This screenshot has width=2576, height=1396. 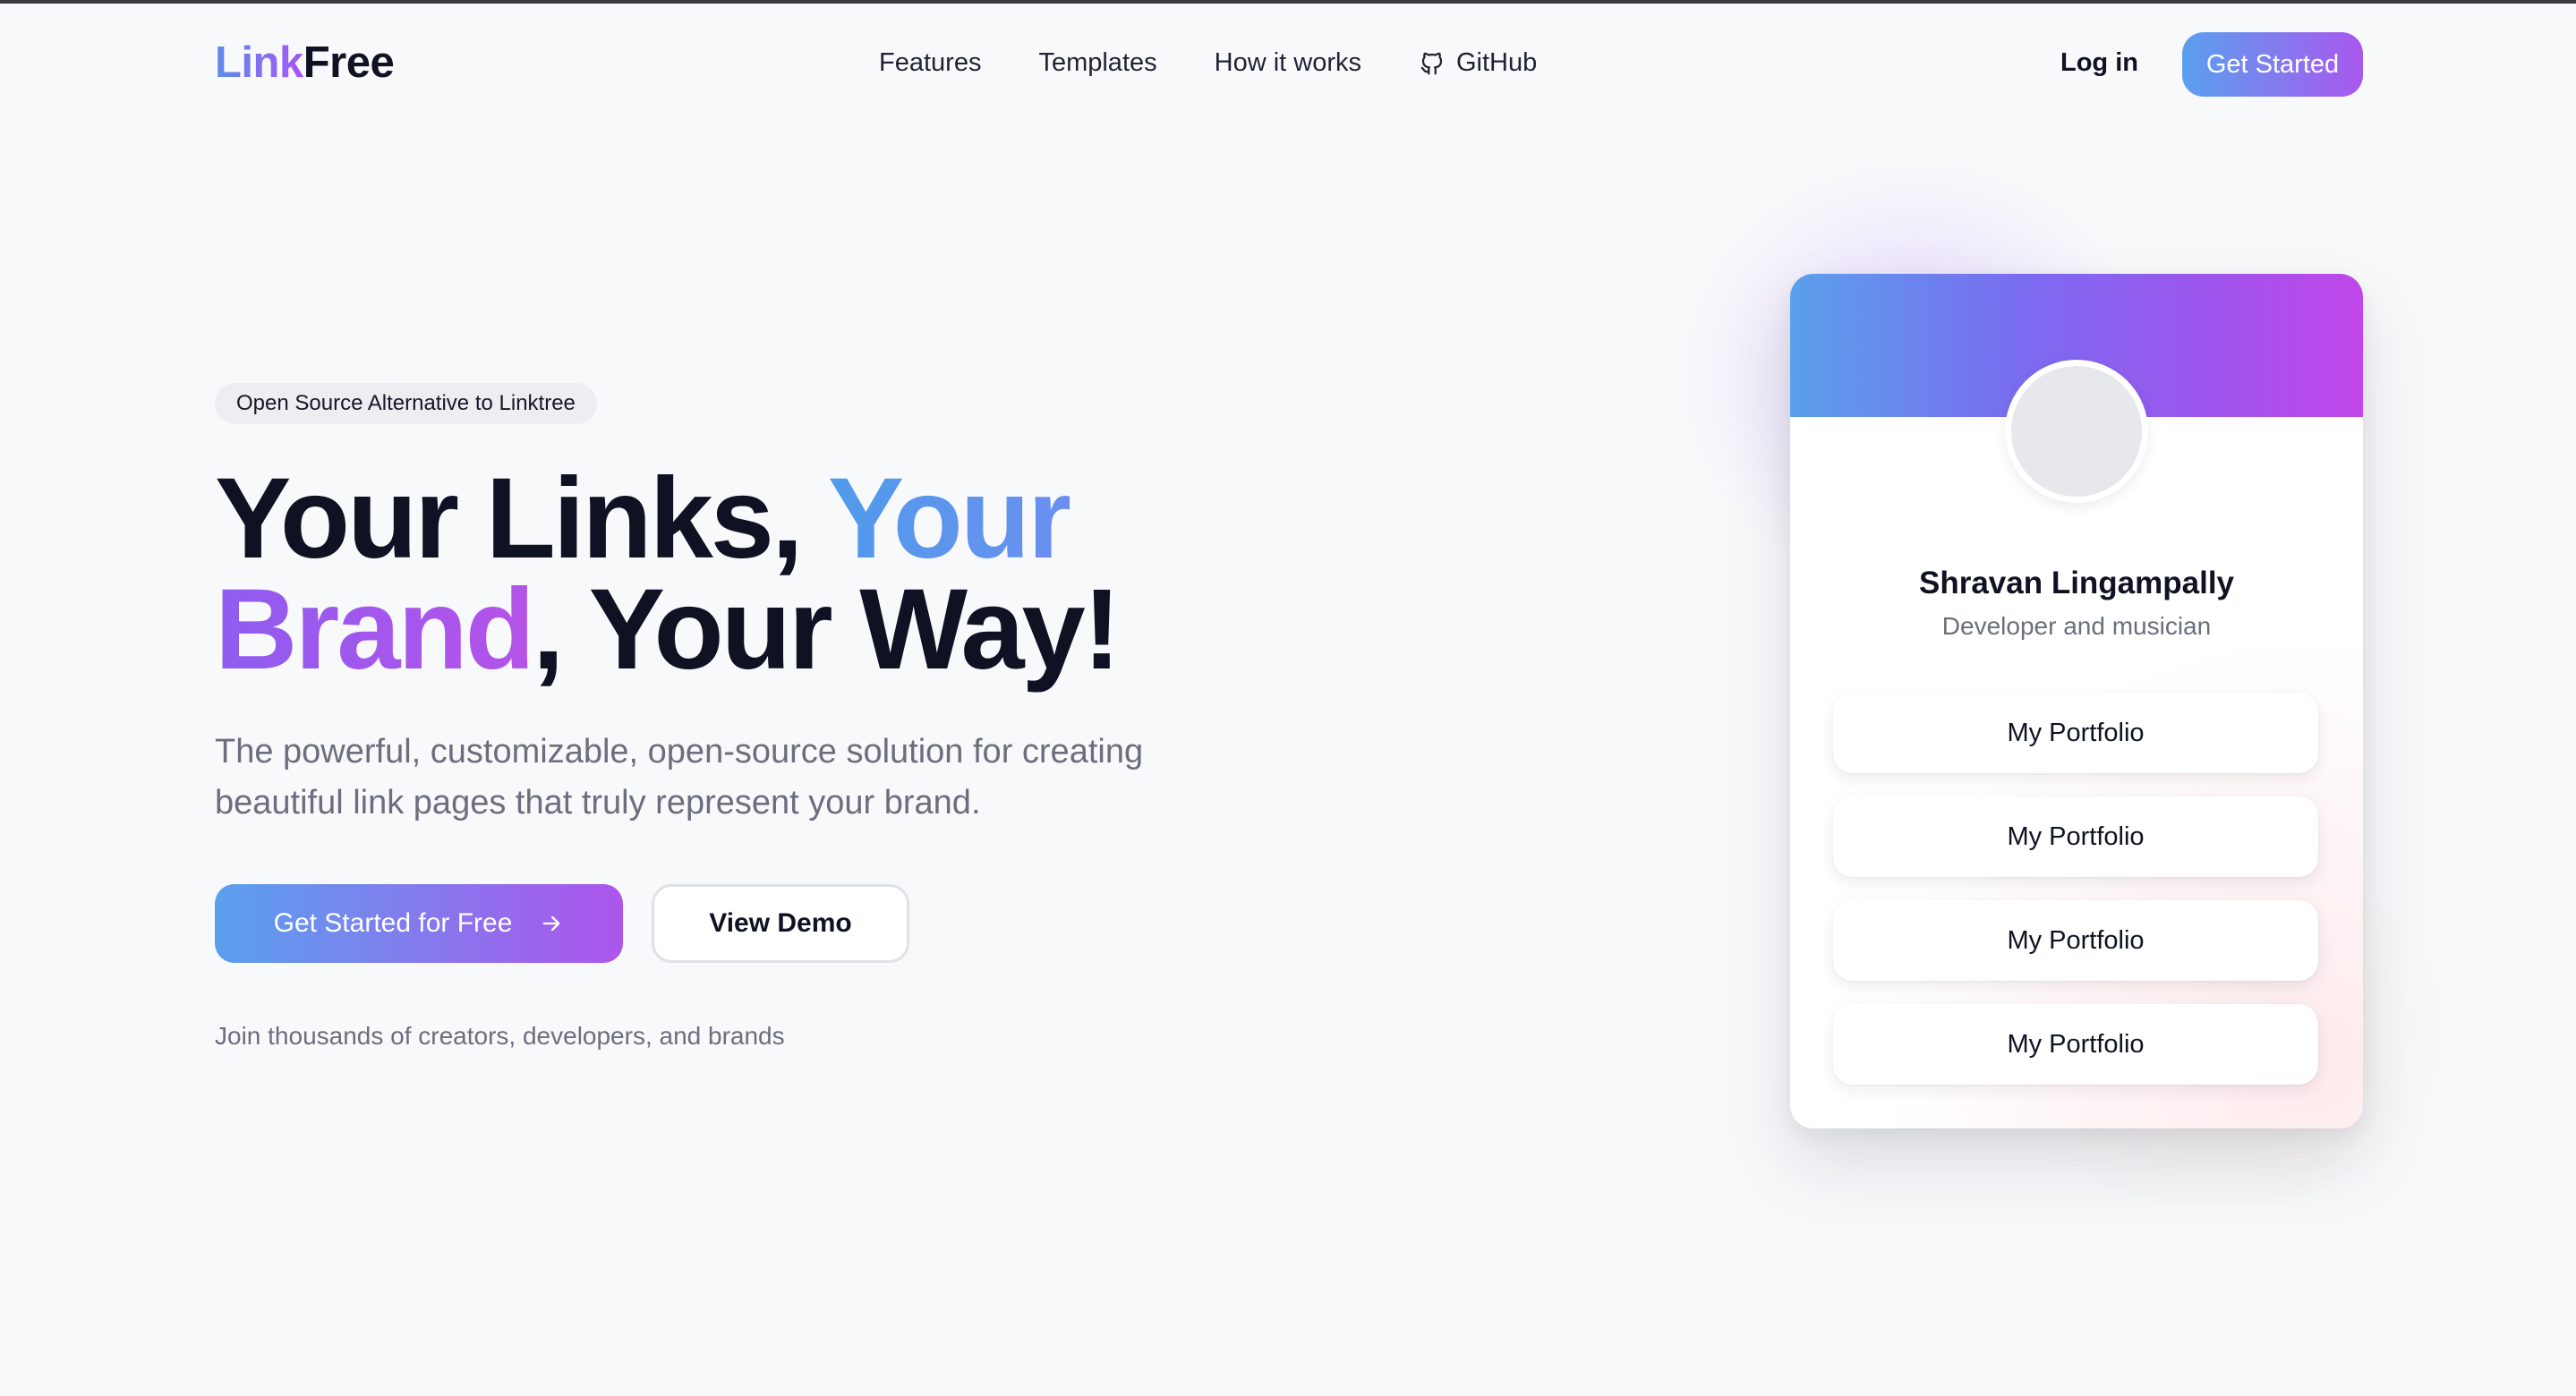 I want to click on nav-link-how-it-works: How it works, so click(x=1288, y=63).